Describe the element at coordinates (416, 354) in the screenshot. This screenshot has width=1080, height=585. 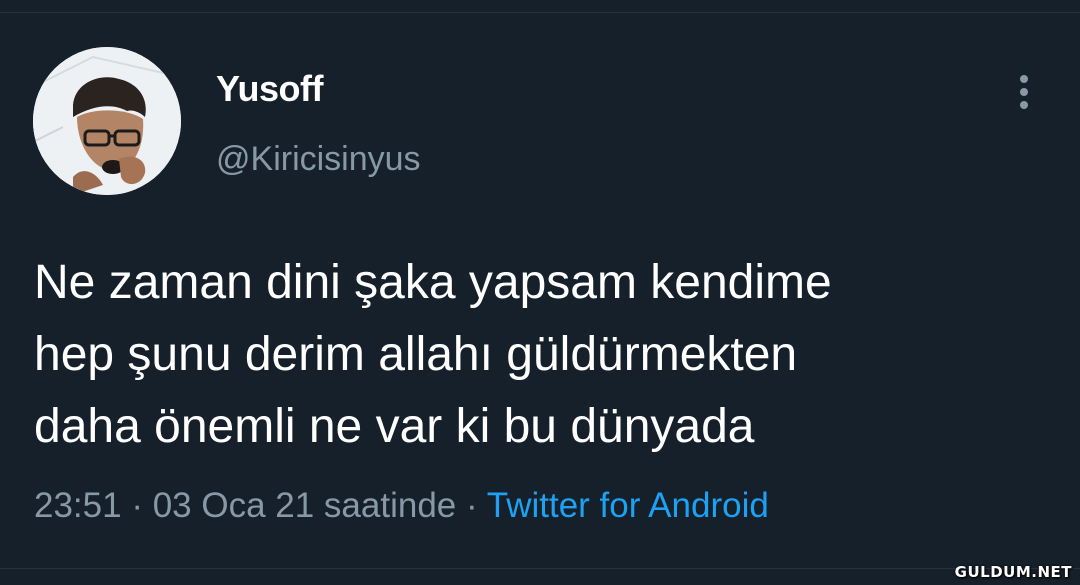
I see `tweet-text-line: hep şunu derim allahı güldürmekten` at that location.